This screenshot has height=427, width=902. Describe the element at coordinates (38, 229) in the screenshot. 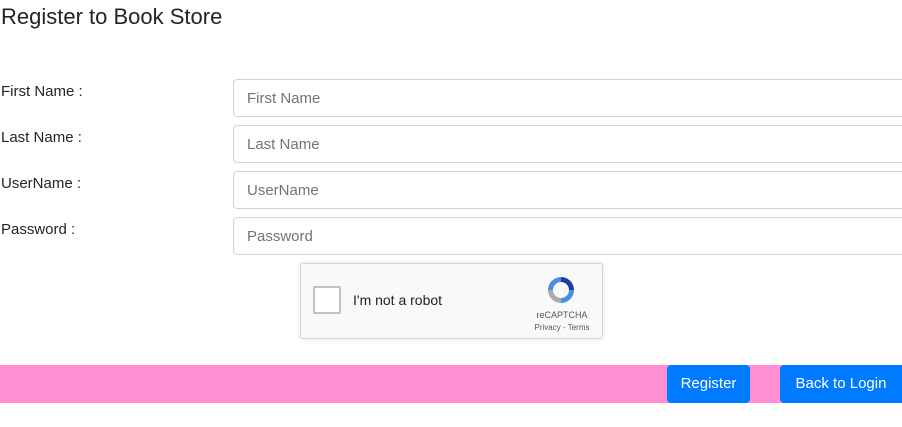

I see `password-label: Password :` at that location.